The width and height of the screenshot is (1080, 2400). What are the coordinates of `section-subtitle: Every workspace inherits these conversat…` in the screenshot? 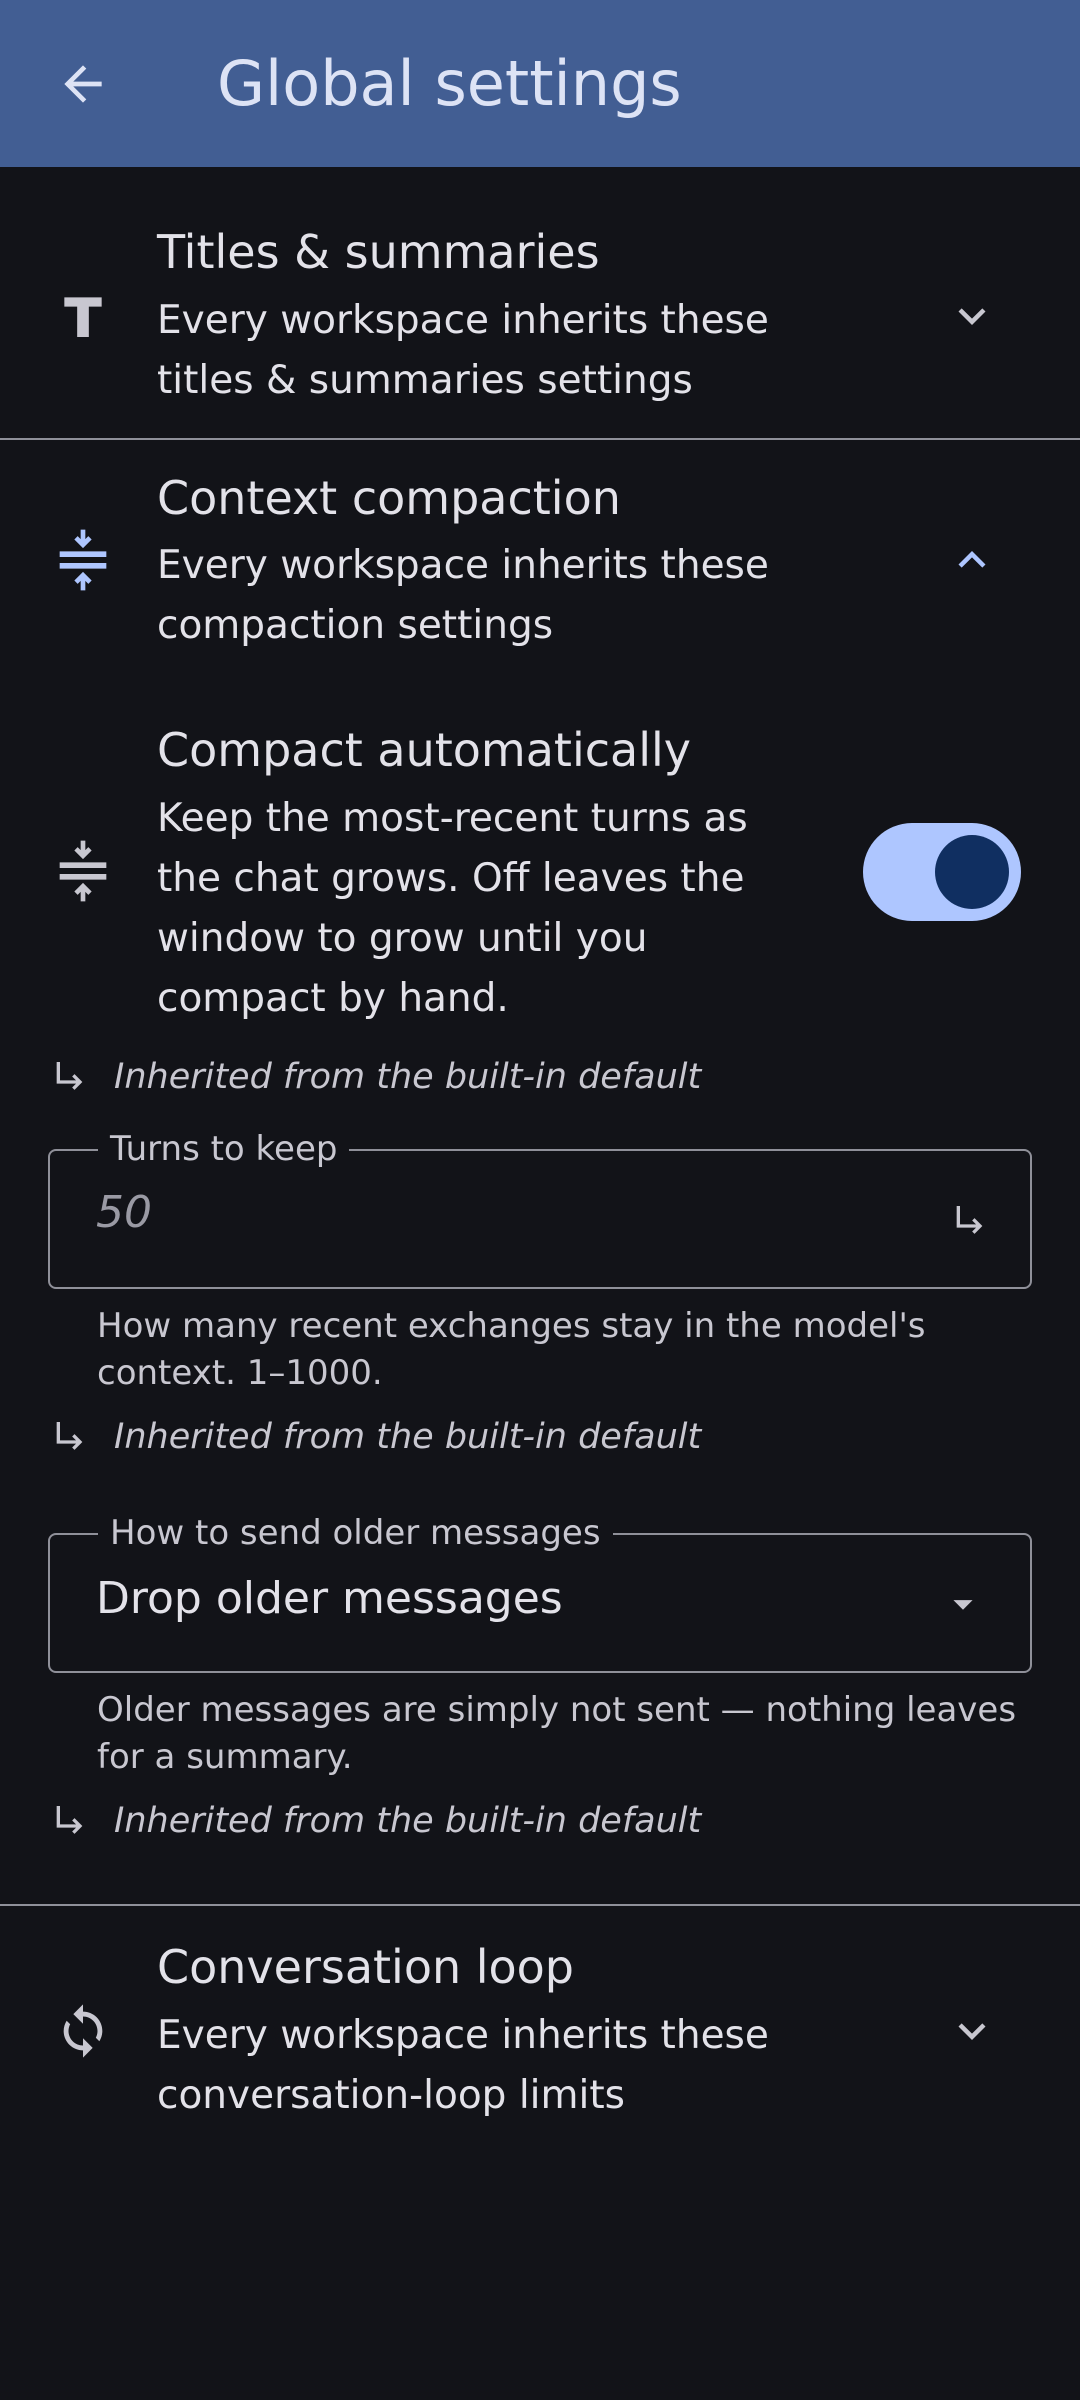 It's located at (463, 2065).